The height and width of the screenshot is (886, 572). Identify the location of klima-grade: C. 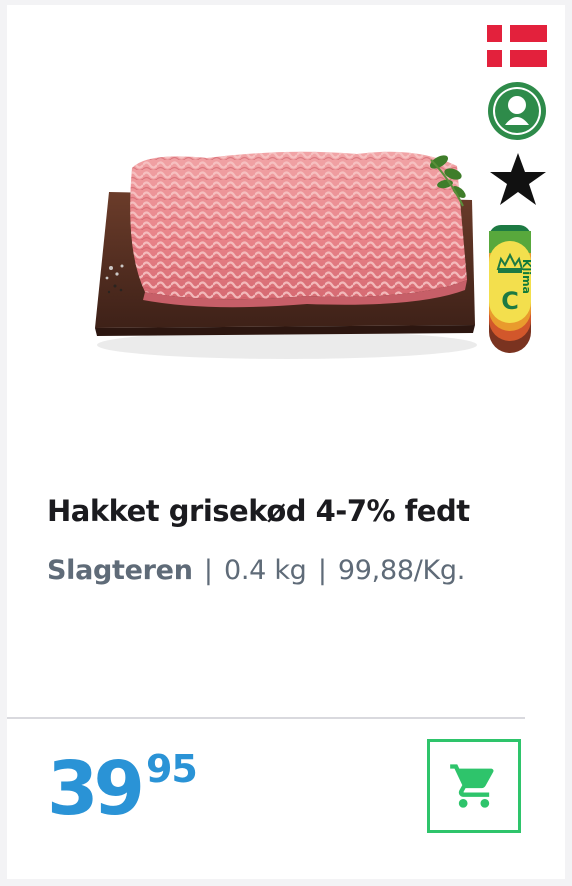
(510, 301).